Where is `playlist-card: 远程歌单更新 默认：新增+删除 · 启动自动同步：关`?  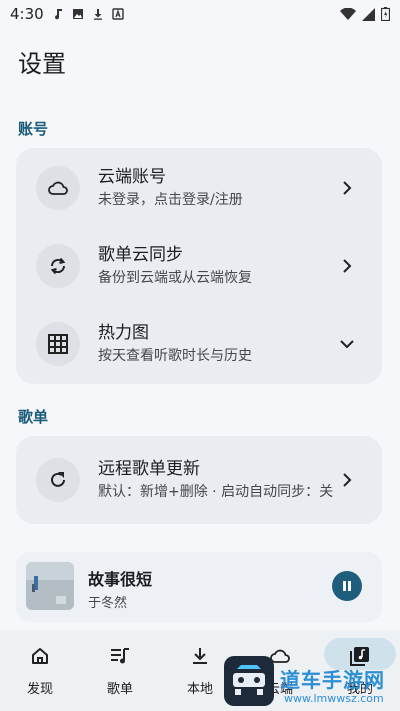 playlist-card: 远程歌单更新 默认：新增+删除 · 启动自动同步：关 is located at coordinates (199, 480).